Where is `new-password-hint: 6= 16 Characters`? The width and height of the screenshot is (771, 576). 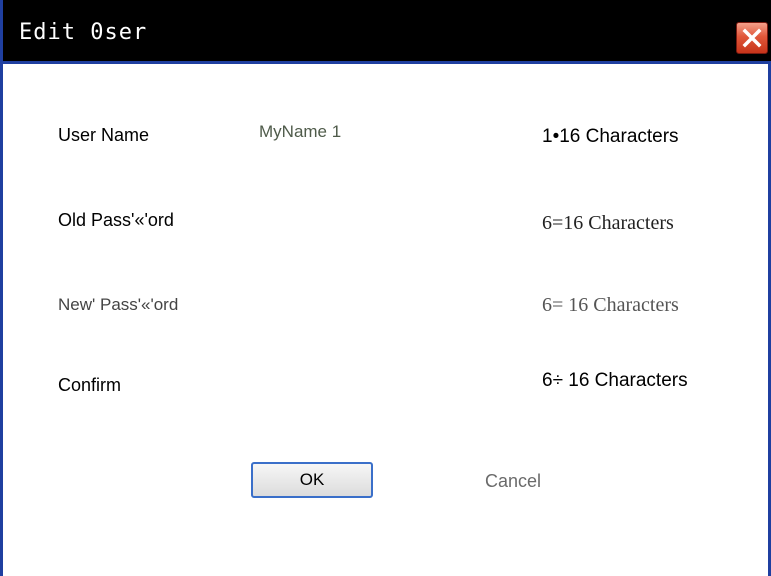 new-password-hint: 6= 16 Characters is located at coordinates (610, 305).